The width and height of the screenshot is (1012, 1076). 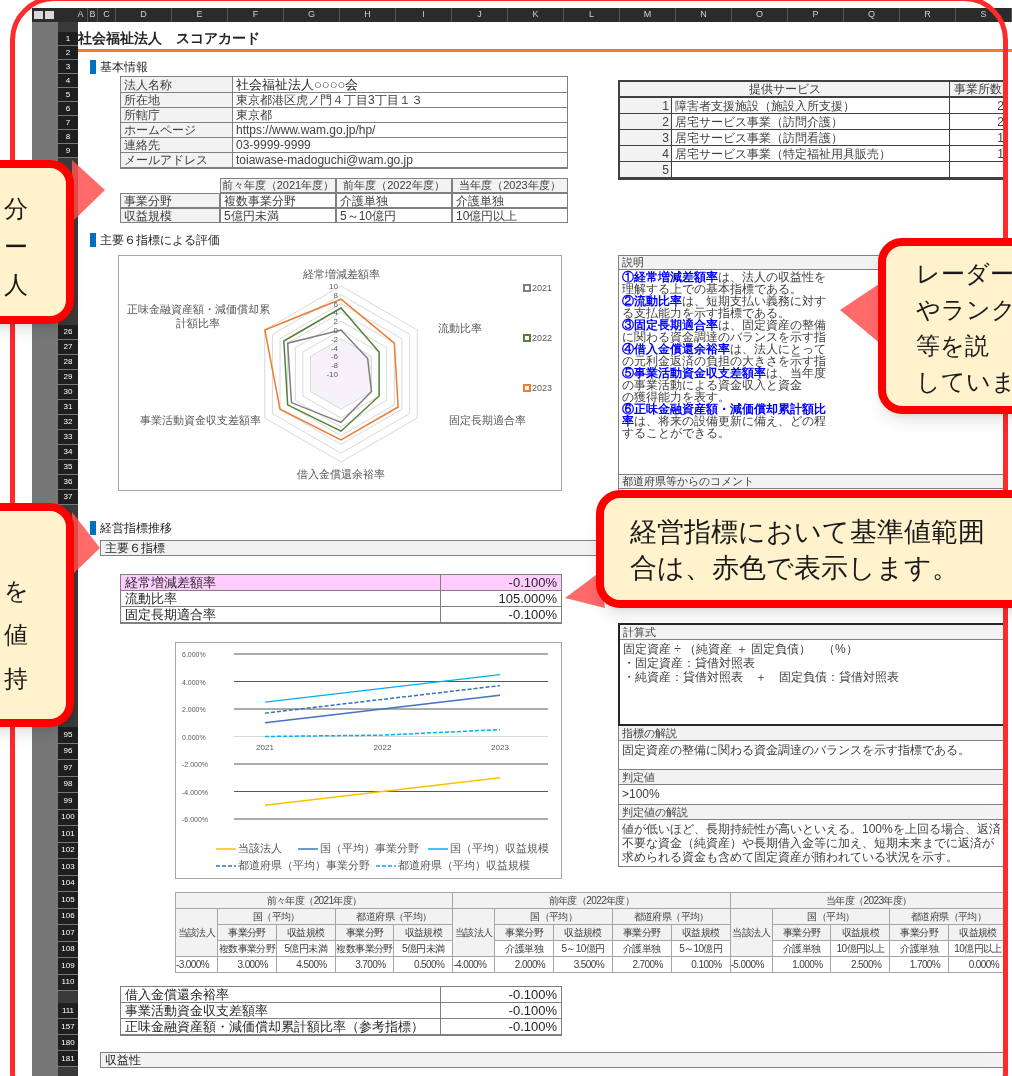 What do you see at coordinates (724, 379) in the screenshot?
I see `explanation-text: ⑤事業活動資金収支差額率は、当年度の事業活動による資金収入と資金` at bounding box center [724, 379].